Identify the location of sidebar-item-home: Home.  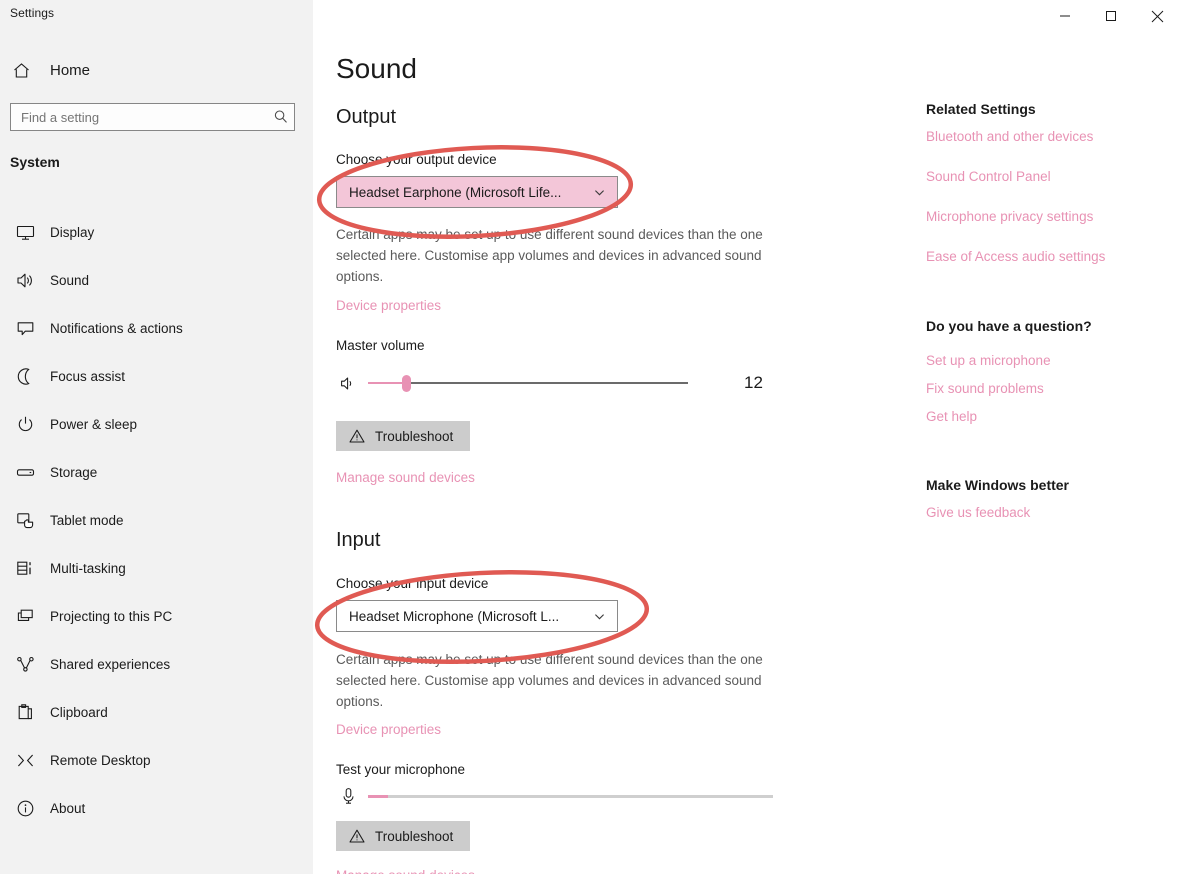
(156, 70).